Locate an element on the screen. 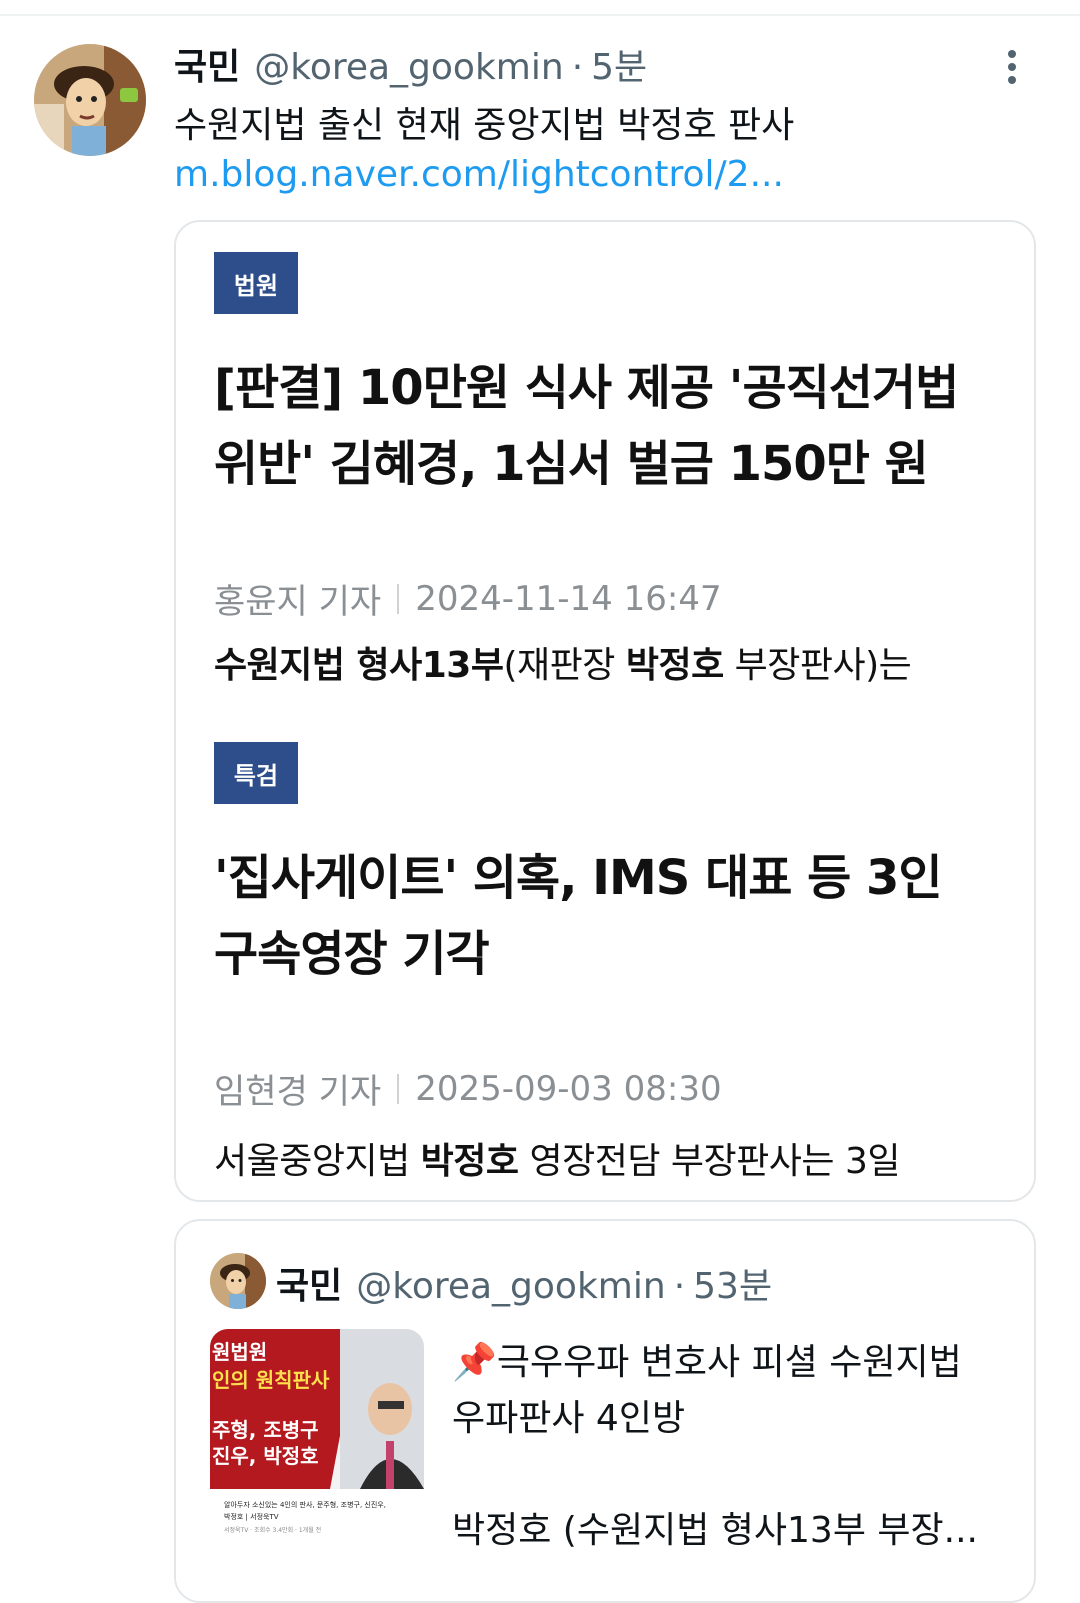 The height and width of the screenshot is (1603, 1080). snippet-text: 영장전담 부장판사는 3일 is located at coordinates (709, 1161).